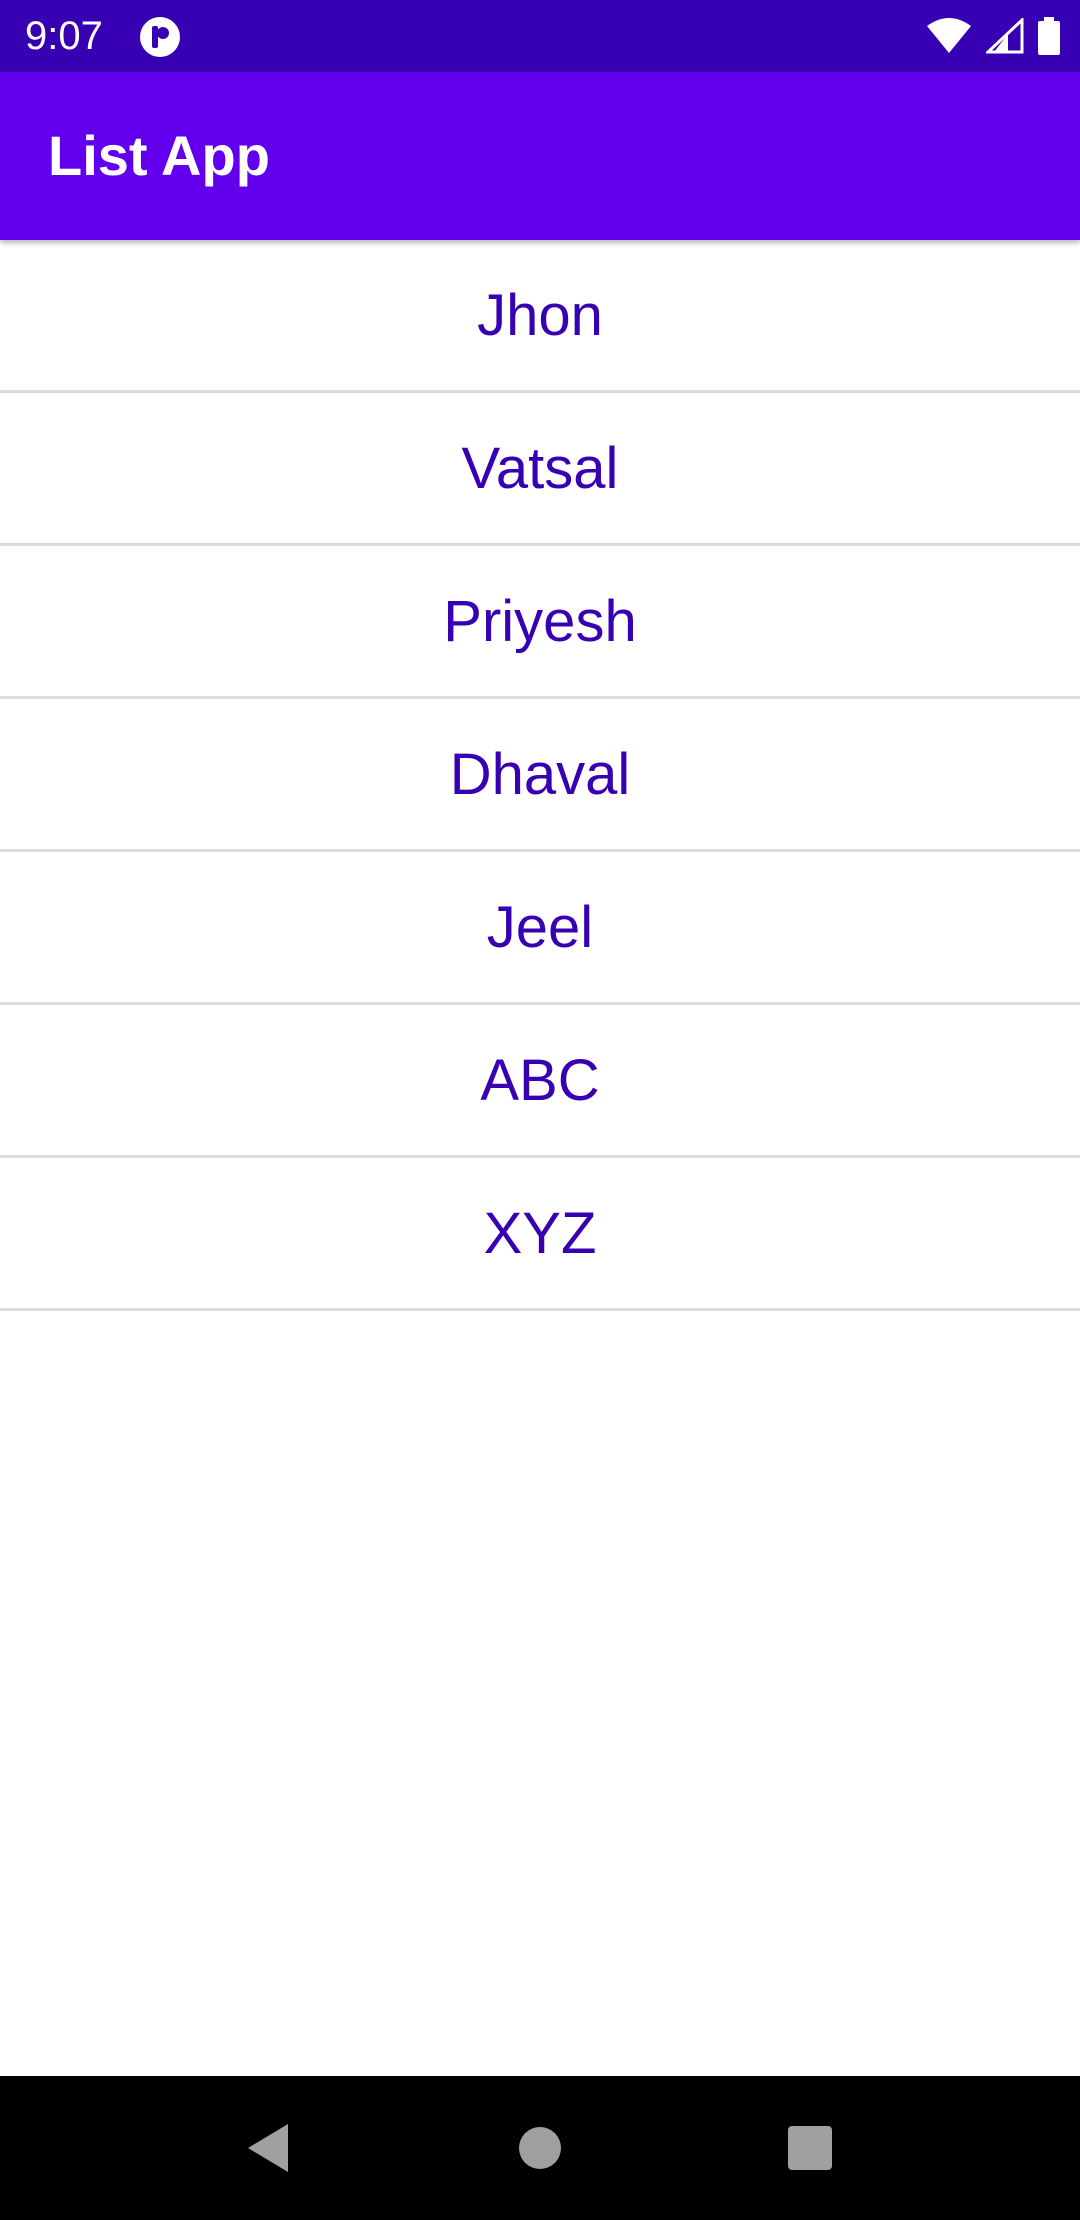 This screenshot has width=1080, height=2220. I want to click on list-item: Priyesh, so click(540, 622).